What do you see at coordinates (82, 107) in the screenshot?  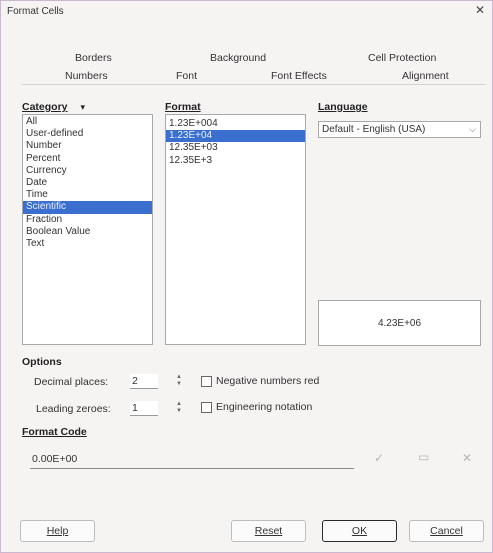 I see `sort-icon: ▾` at bounding box center [82, 107].